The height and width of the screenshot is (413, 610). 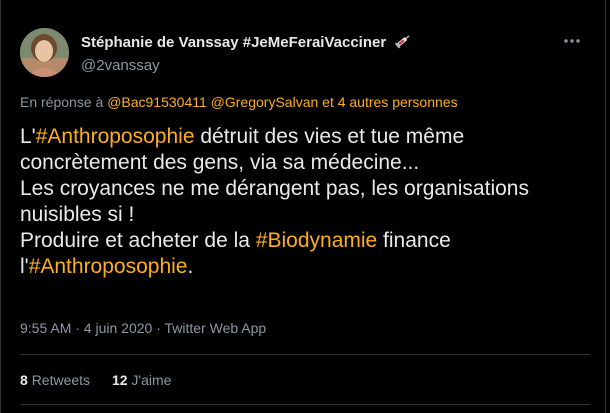 I want to click on reply-mention-1: @Bac91530411, so click(x=157, y=102).